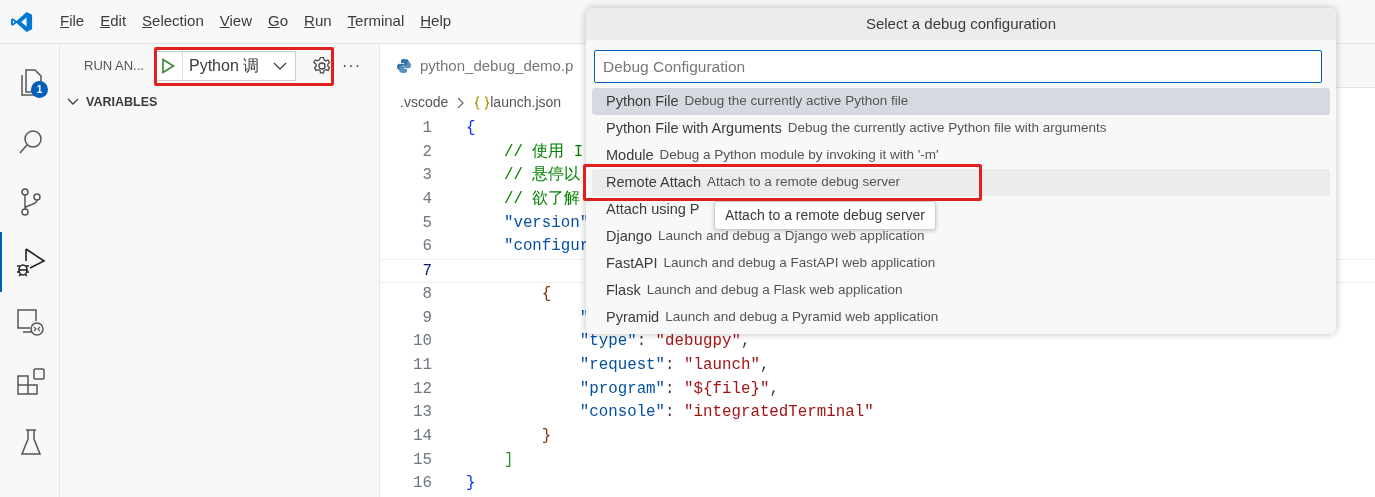 Image resolution: width=1375 pixels, height=497 pixels. What do you see at coordinates (168, 66) in the screenshot?
I see `play-icon` at bounding box center [168, 66].